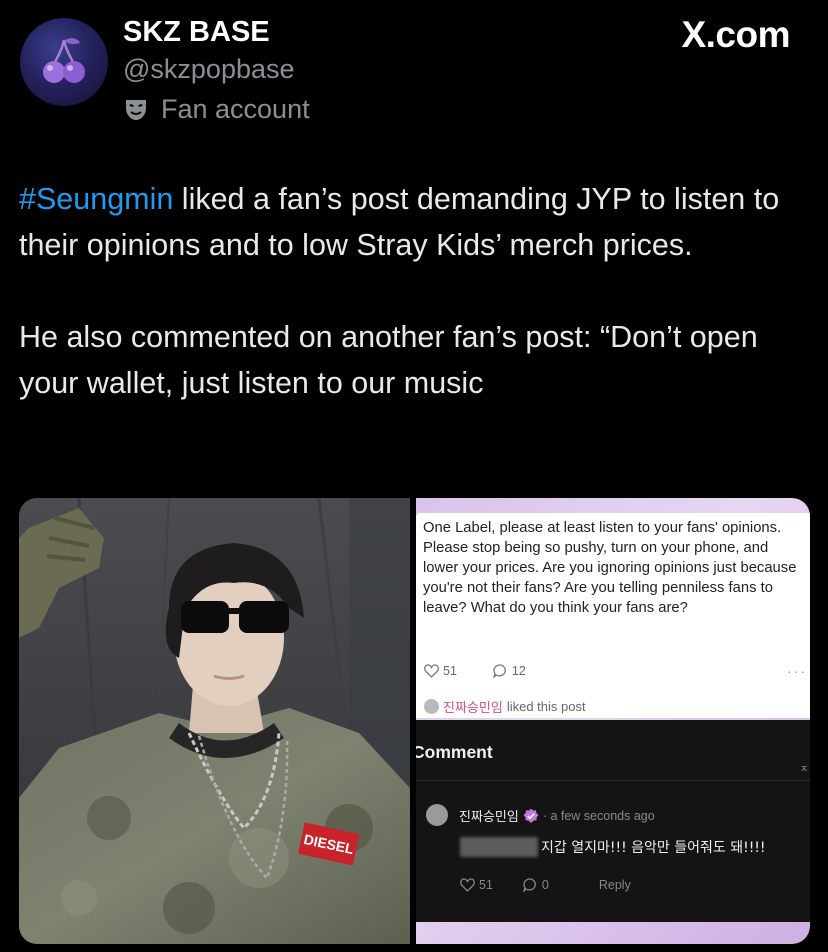 This screenshot has width=828, height=952. I want to click on comment-stats: 51 0 Reply, so click(545, 885).